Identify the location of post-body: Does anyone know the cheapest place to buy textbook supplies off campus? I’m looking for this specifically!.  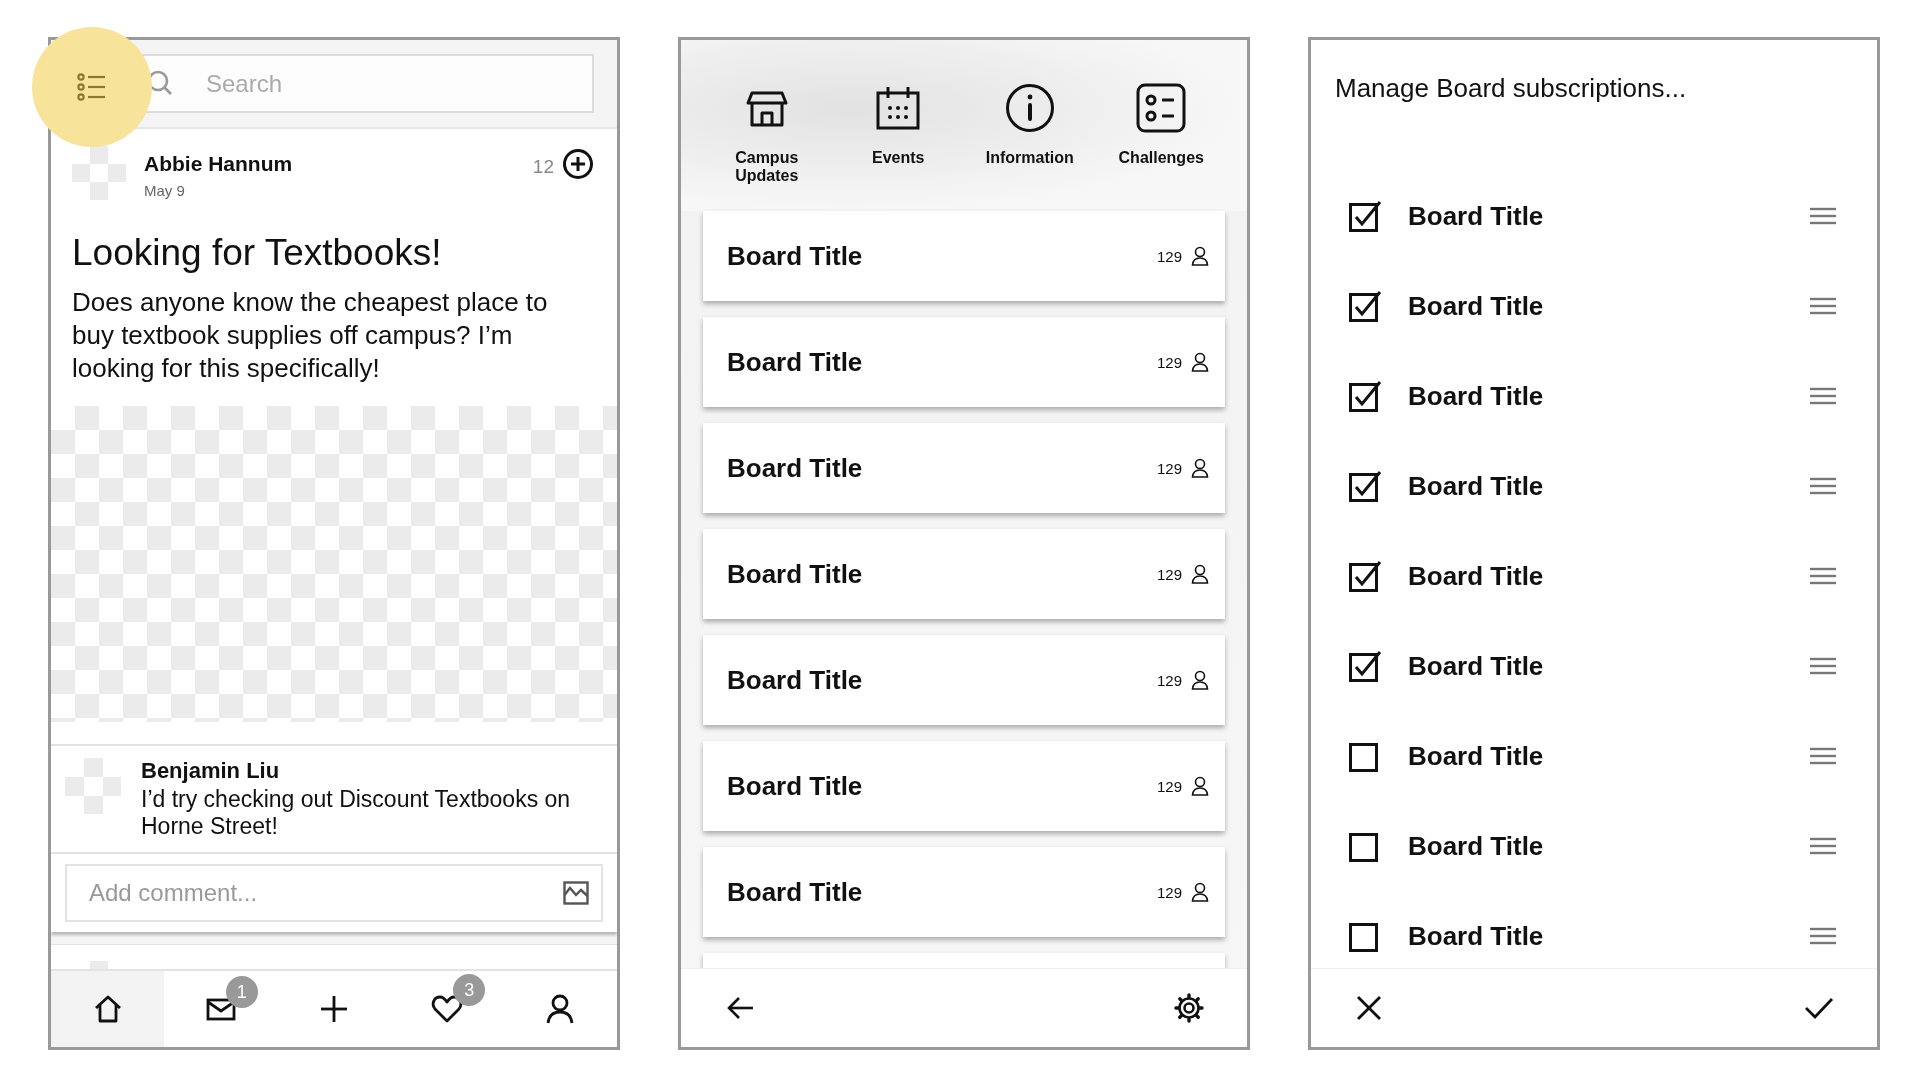
(310, 335).